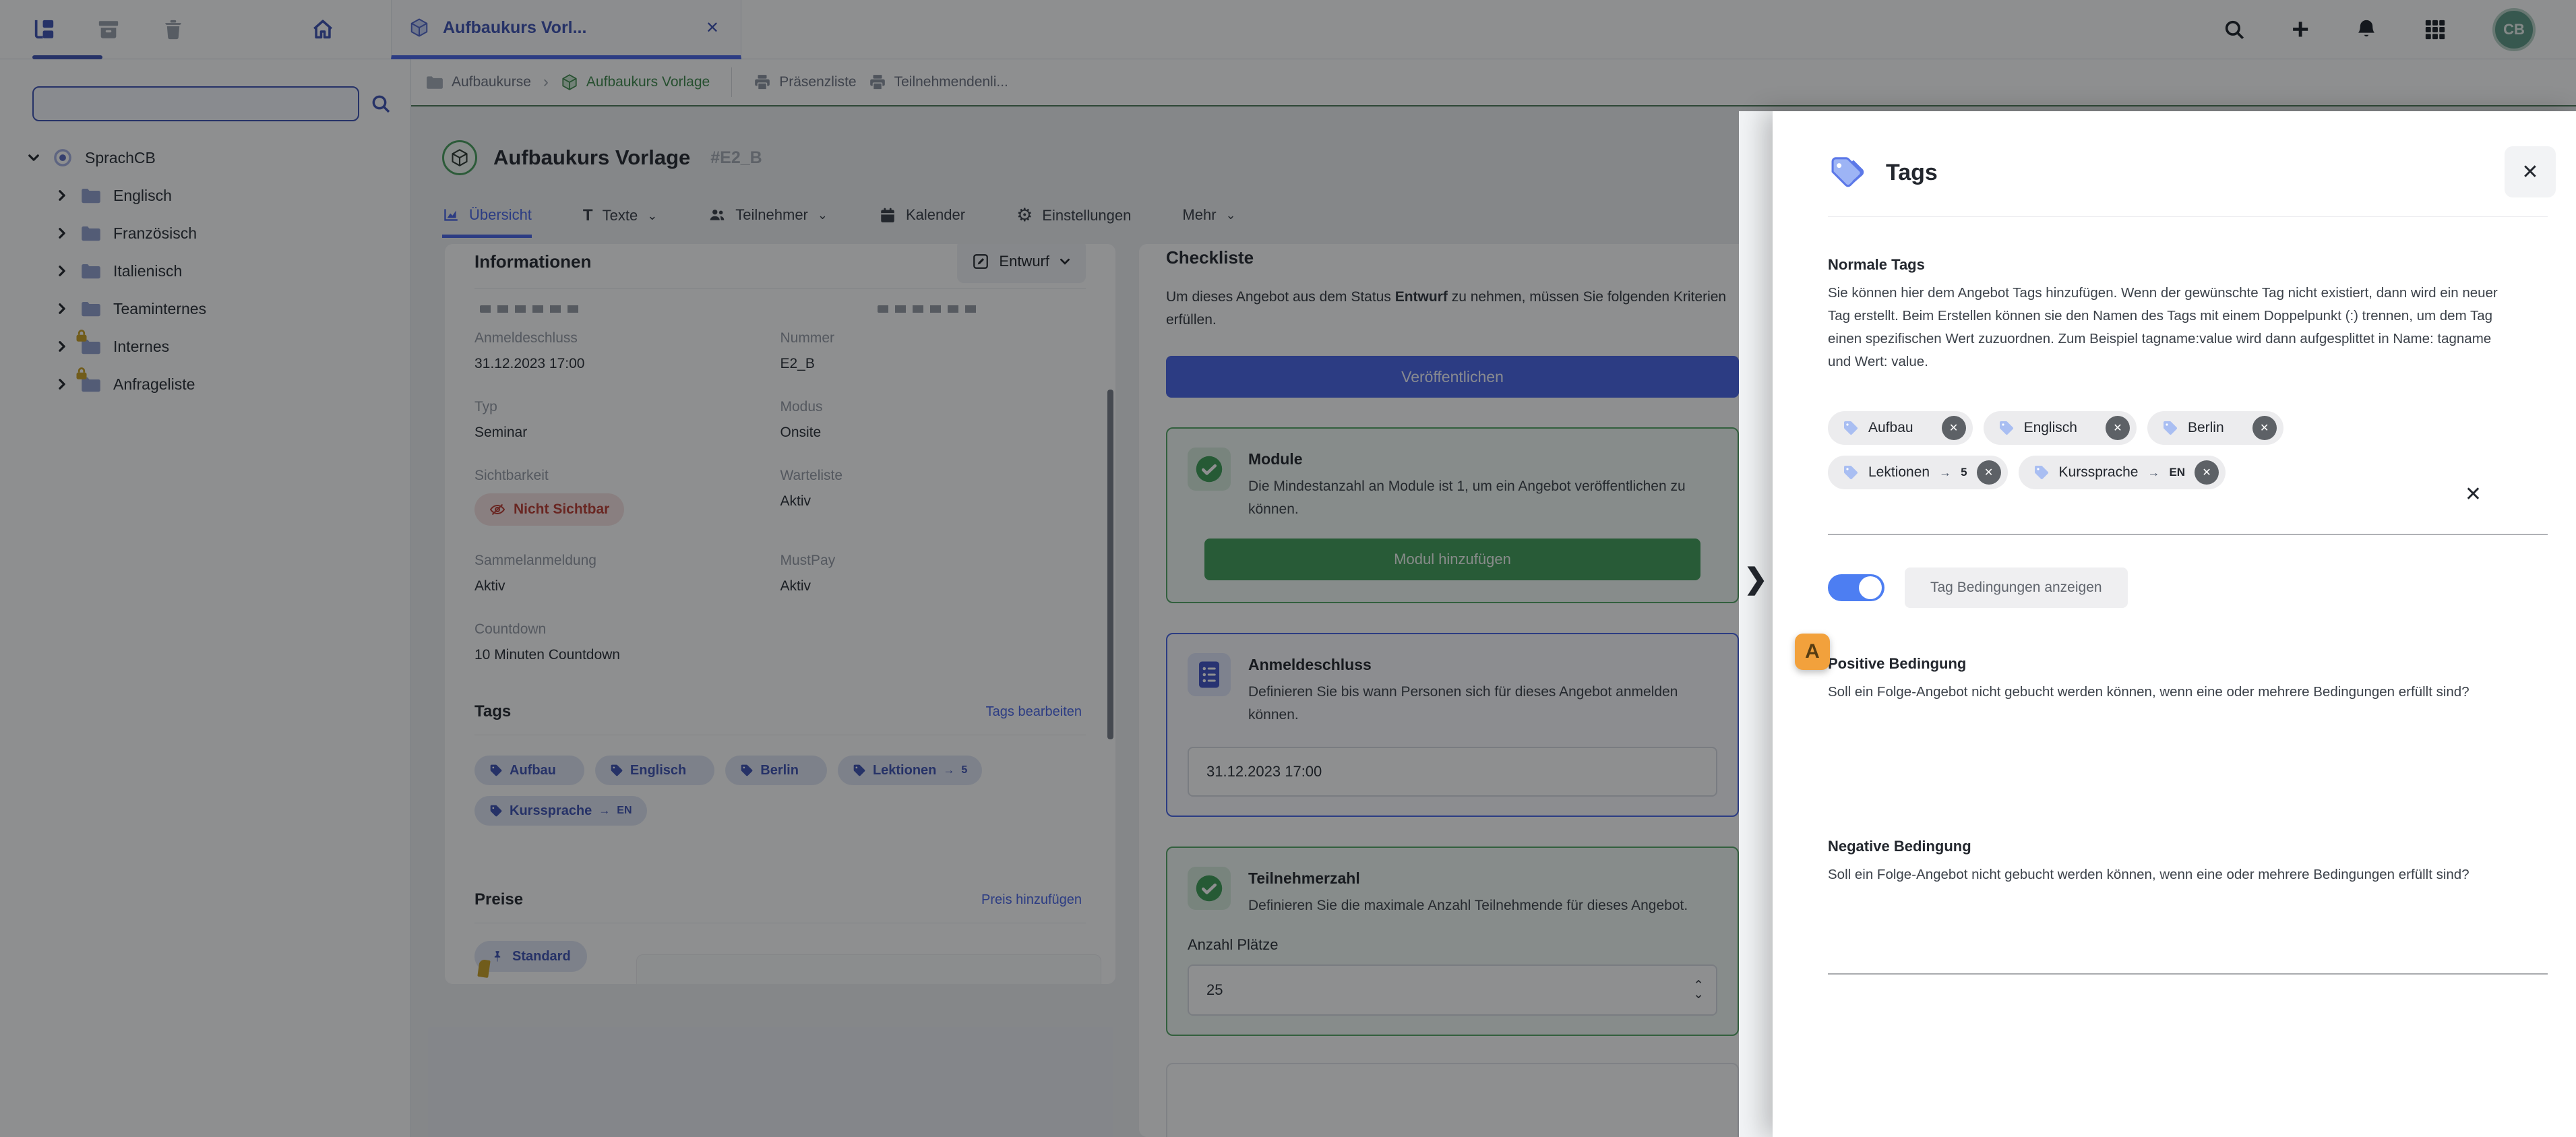 Image resolution: width=2576 pixels, height=1137 pixels. What do you see at coordinates (1900, 846) in the screenshot?
I see `negative-condition-title: Negative Bedingung` at bounding box center [1900, 846].